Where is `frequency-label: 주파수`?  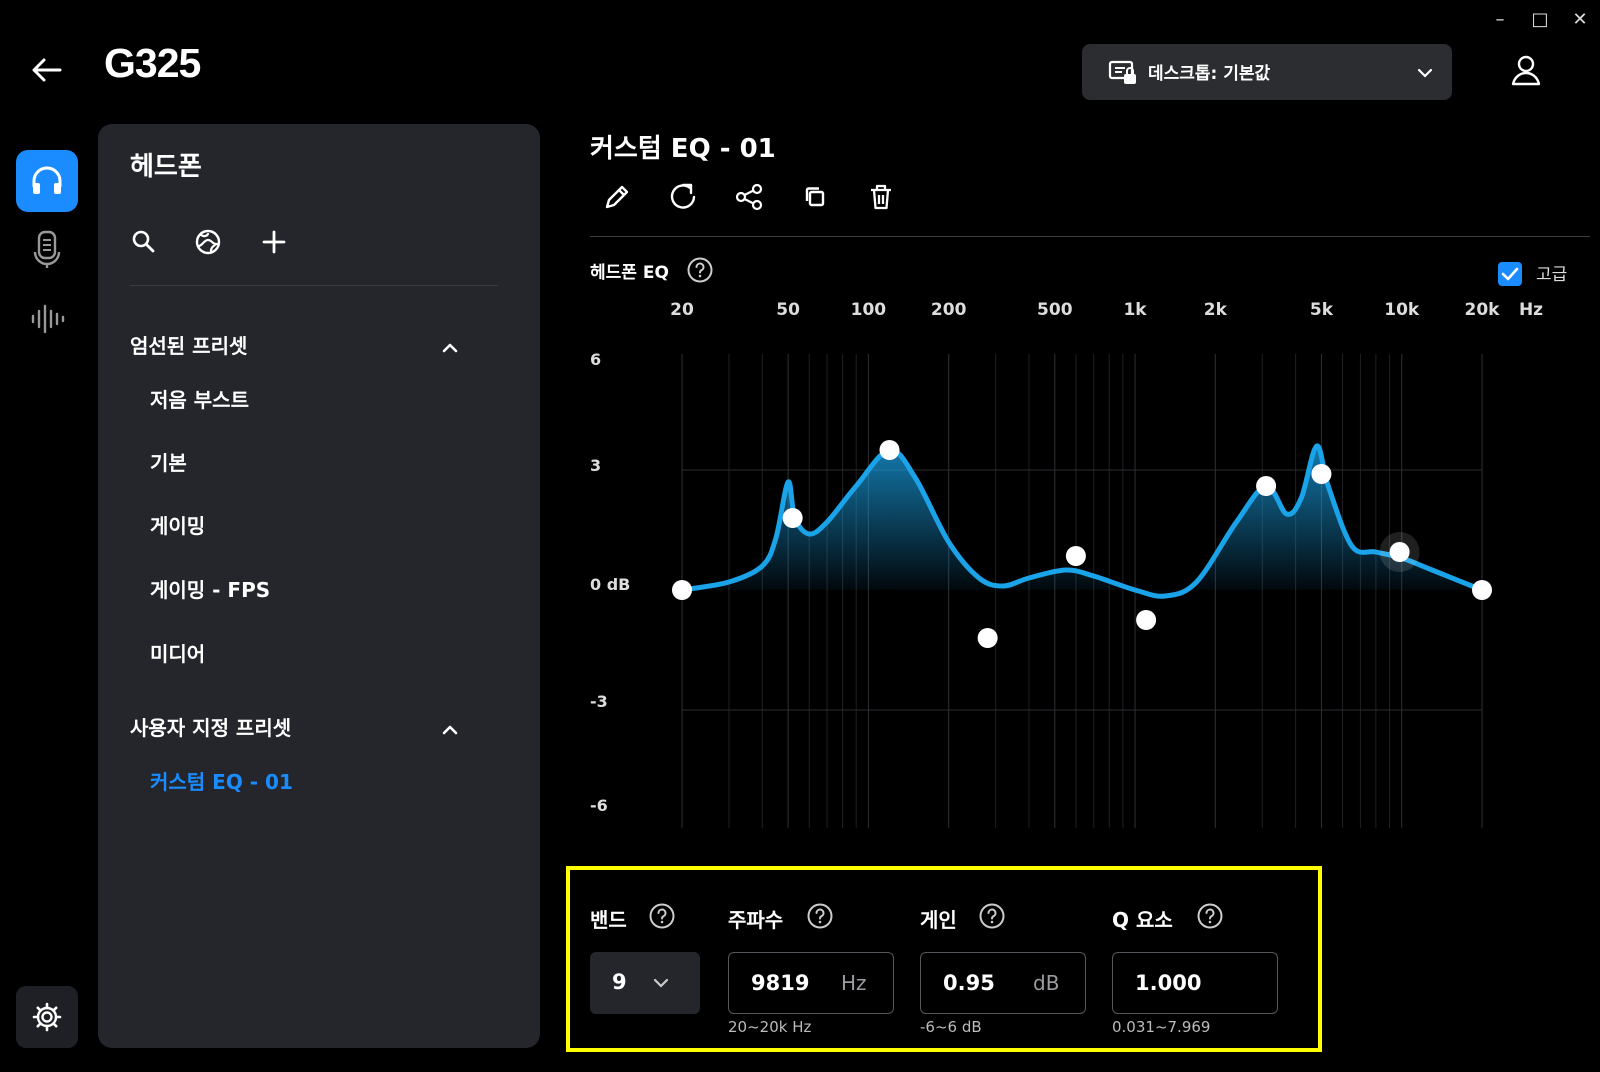
frequency-label: 주파수 is located at coordinates (756, 920).